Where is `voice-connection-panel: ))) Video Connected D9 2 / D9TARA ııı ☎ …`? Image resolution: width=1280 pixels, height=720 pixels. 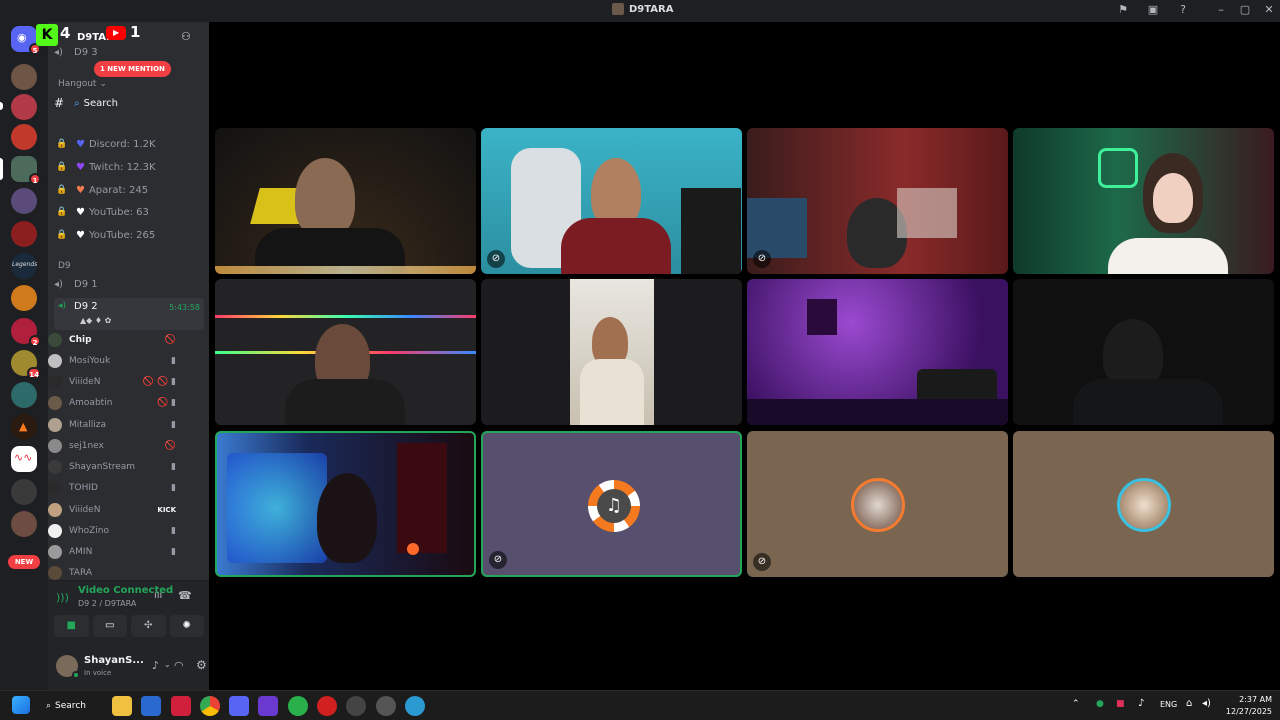
voice-connection-panel: ))) Video Connected D9 2 / D9TARA ııı ☎ … is located at coordinates (128, 635).